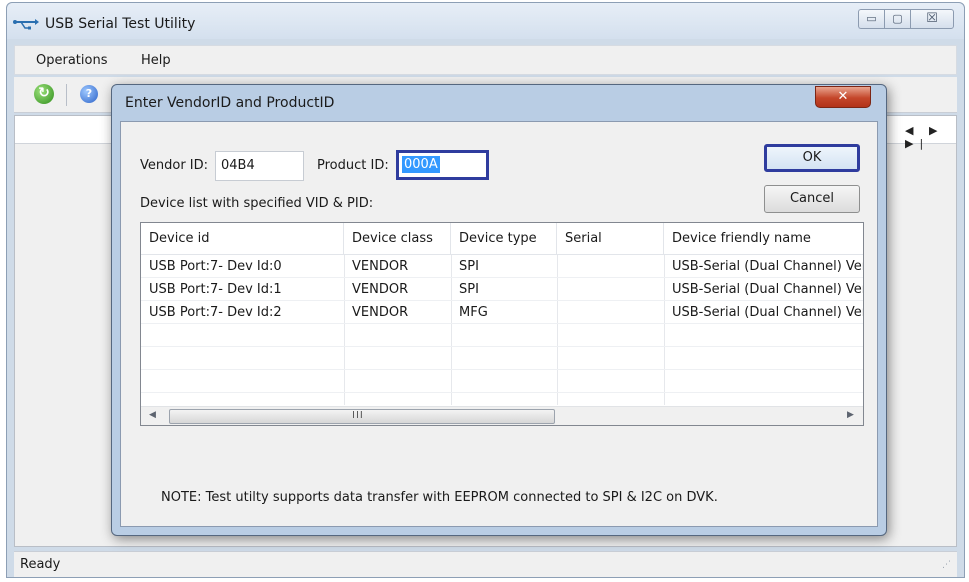 Image resolution: width=969 pixels, height=582 pixels. What do you see at coordinates (259, 166) in the screenshot?
I see `vendor-id-field: 04B4` at bounding box center [259, 166].